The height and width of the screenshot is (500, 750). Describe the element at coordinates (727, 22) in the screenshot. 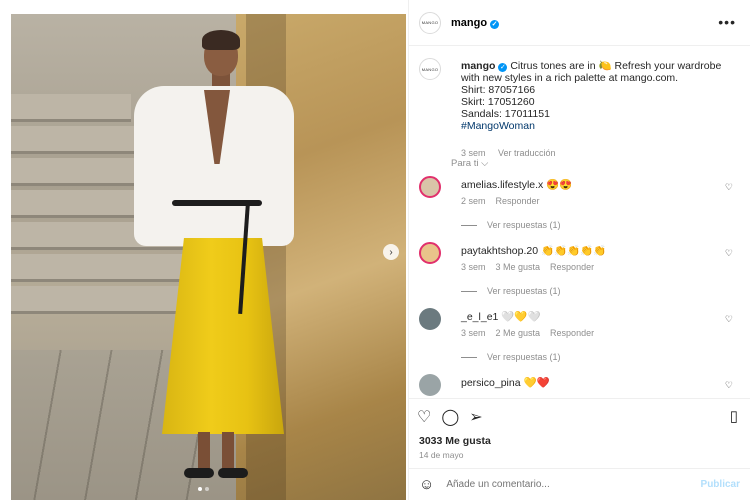

I see `more-options-icon: •••` at that location.